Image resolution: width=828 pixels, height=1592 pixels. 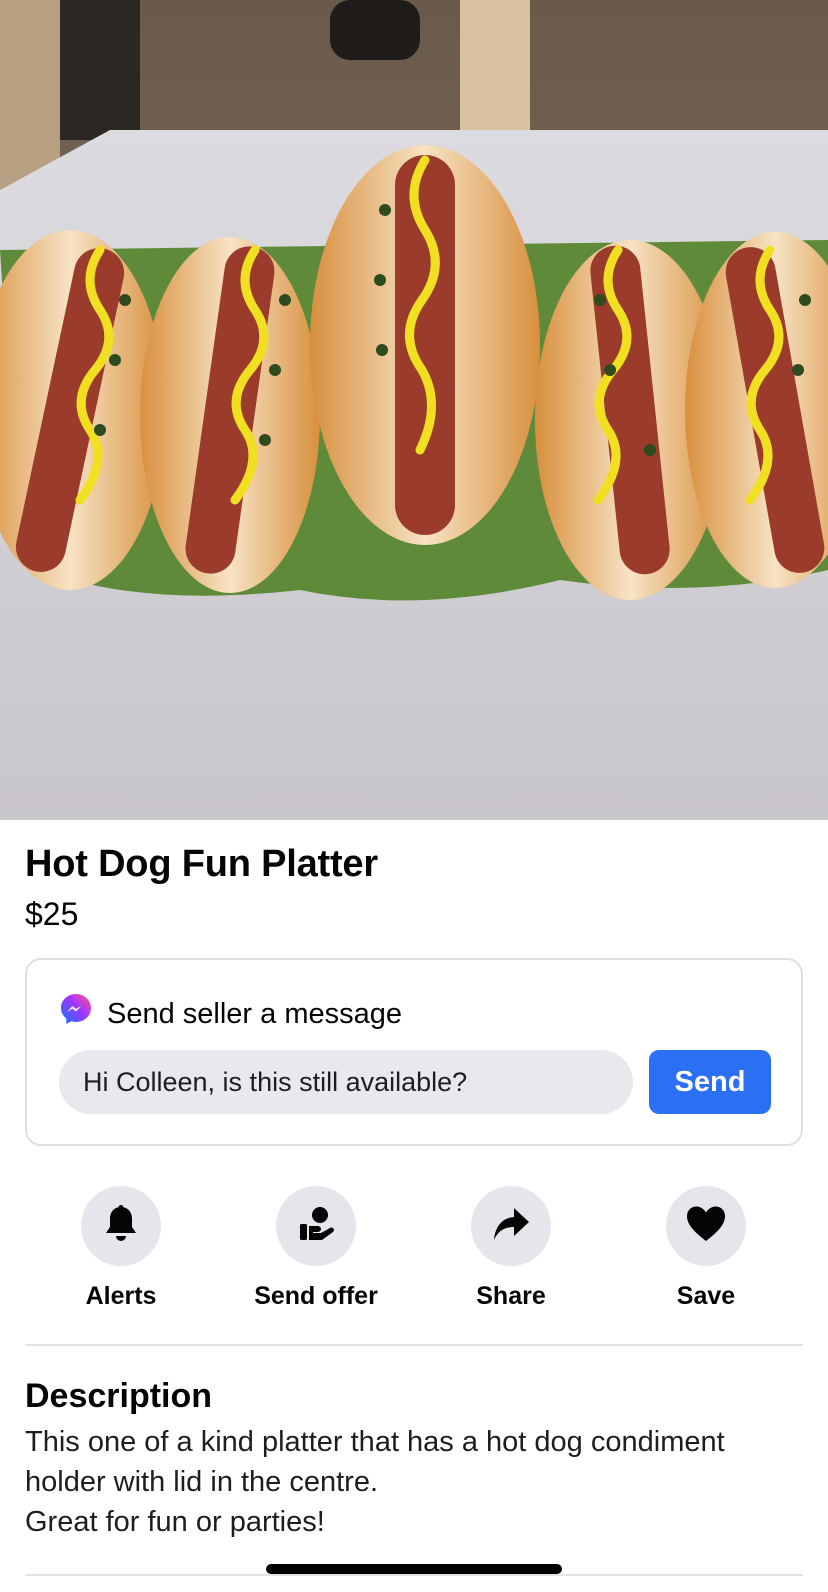 I want to click on messenger-icon, so click(x=76, y=1009).